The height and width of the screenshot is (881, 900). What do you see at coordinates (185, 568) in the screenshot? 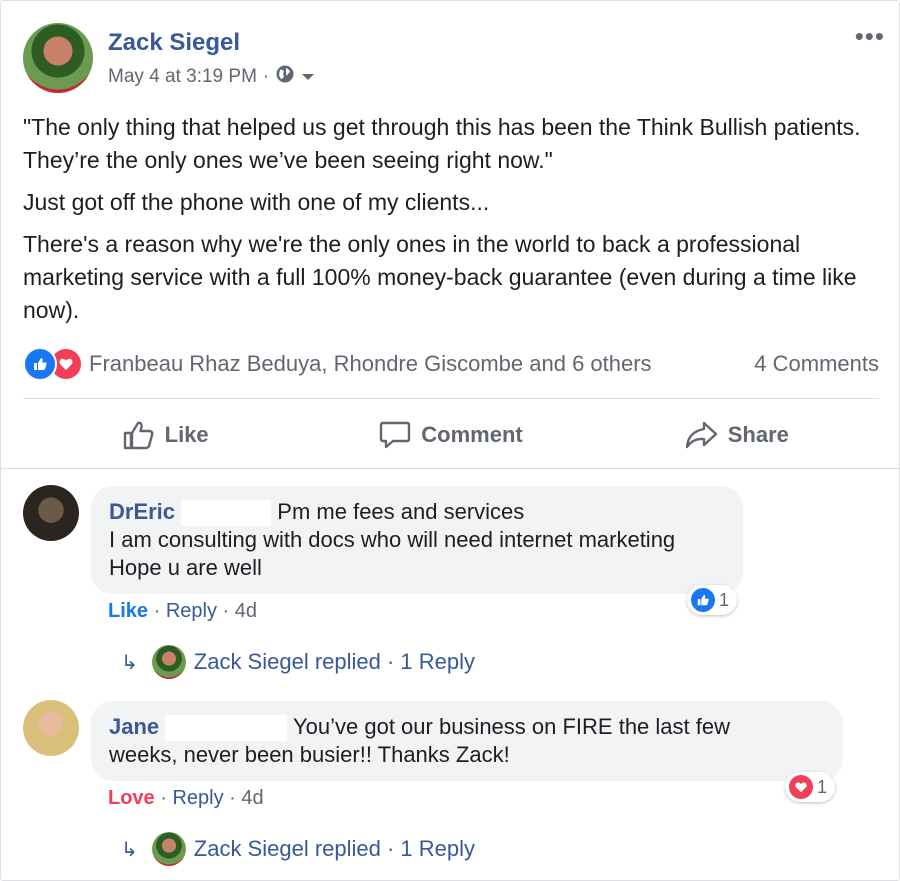
I see `comment-text: Hope u are well` at bounding box center [185, 568].